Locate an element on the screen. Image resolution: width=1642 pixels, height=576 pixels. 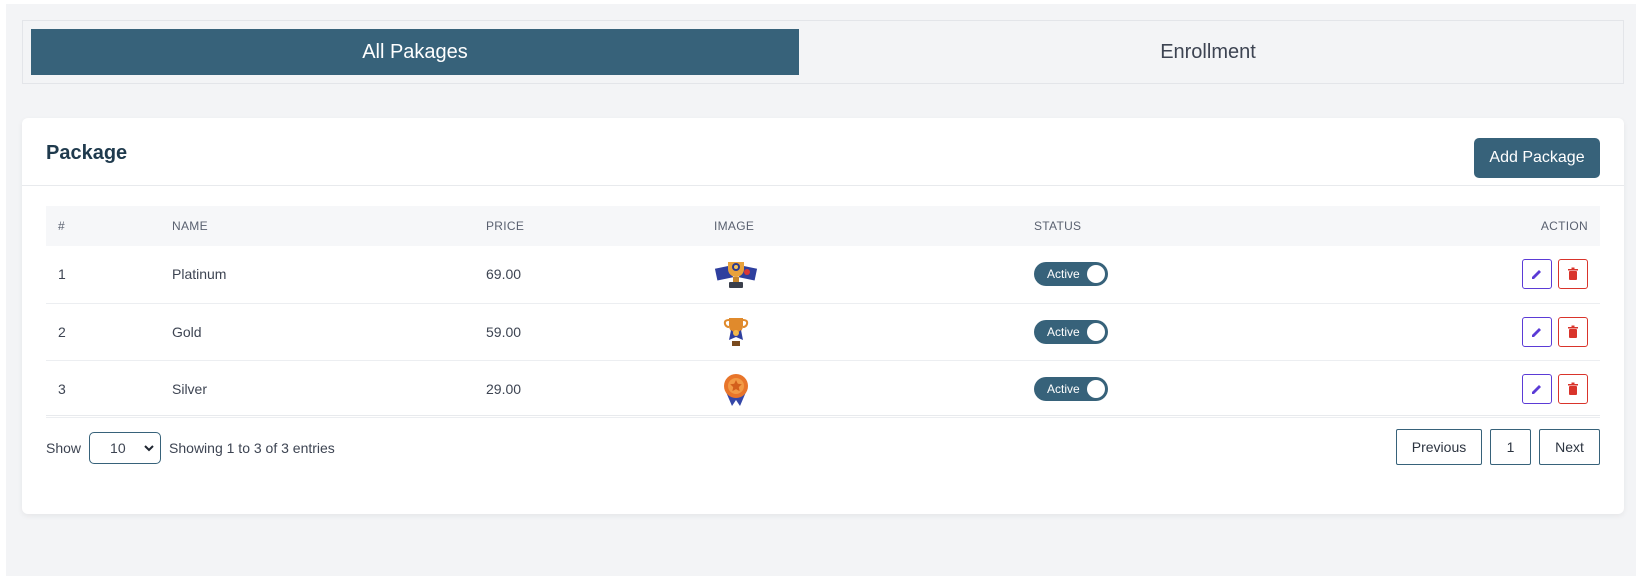
table-row: 3 Silver 29.00 Active is located at coordinates (823, 388).